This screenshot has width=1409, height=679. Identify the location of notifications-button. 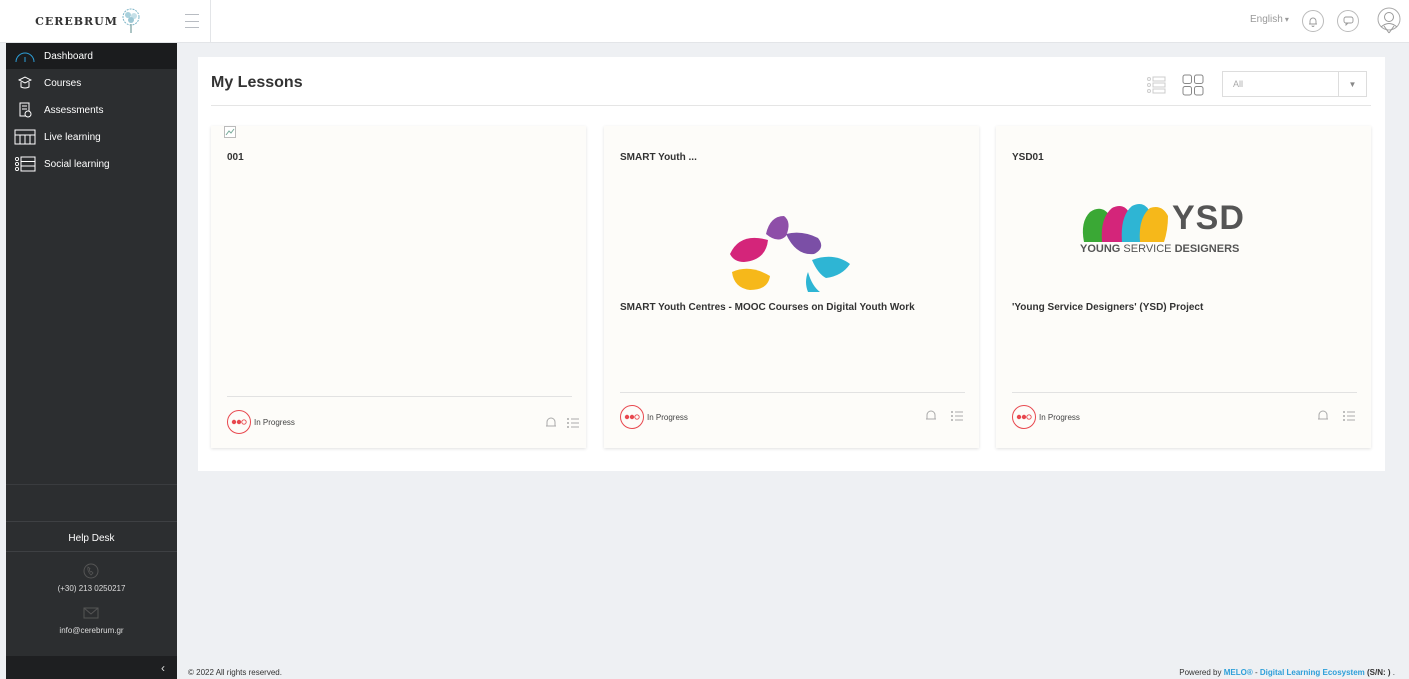
(1313, 21).